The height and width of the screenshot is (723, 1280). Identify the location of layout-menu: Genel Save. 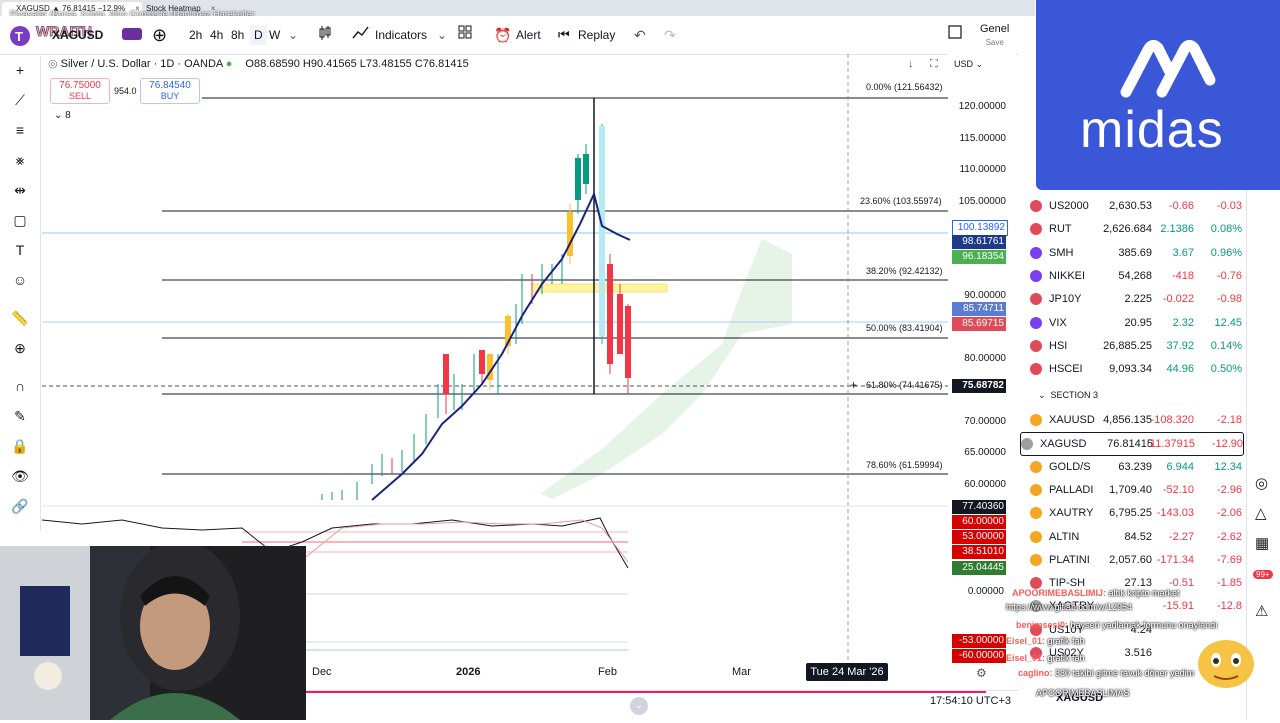
(994, 35).